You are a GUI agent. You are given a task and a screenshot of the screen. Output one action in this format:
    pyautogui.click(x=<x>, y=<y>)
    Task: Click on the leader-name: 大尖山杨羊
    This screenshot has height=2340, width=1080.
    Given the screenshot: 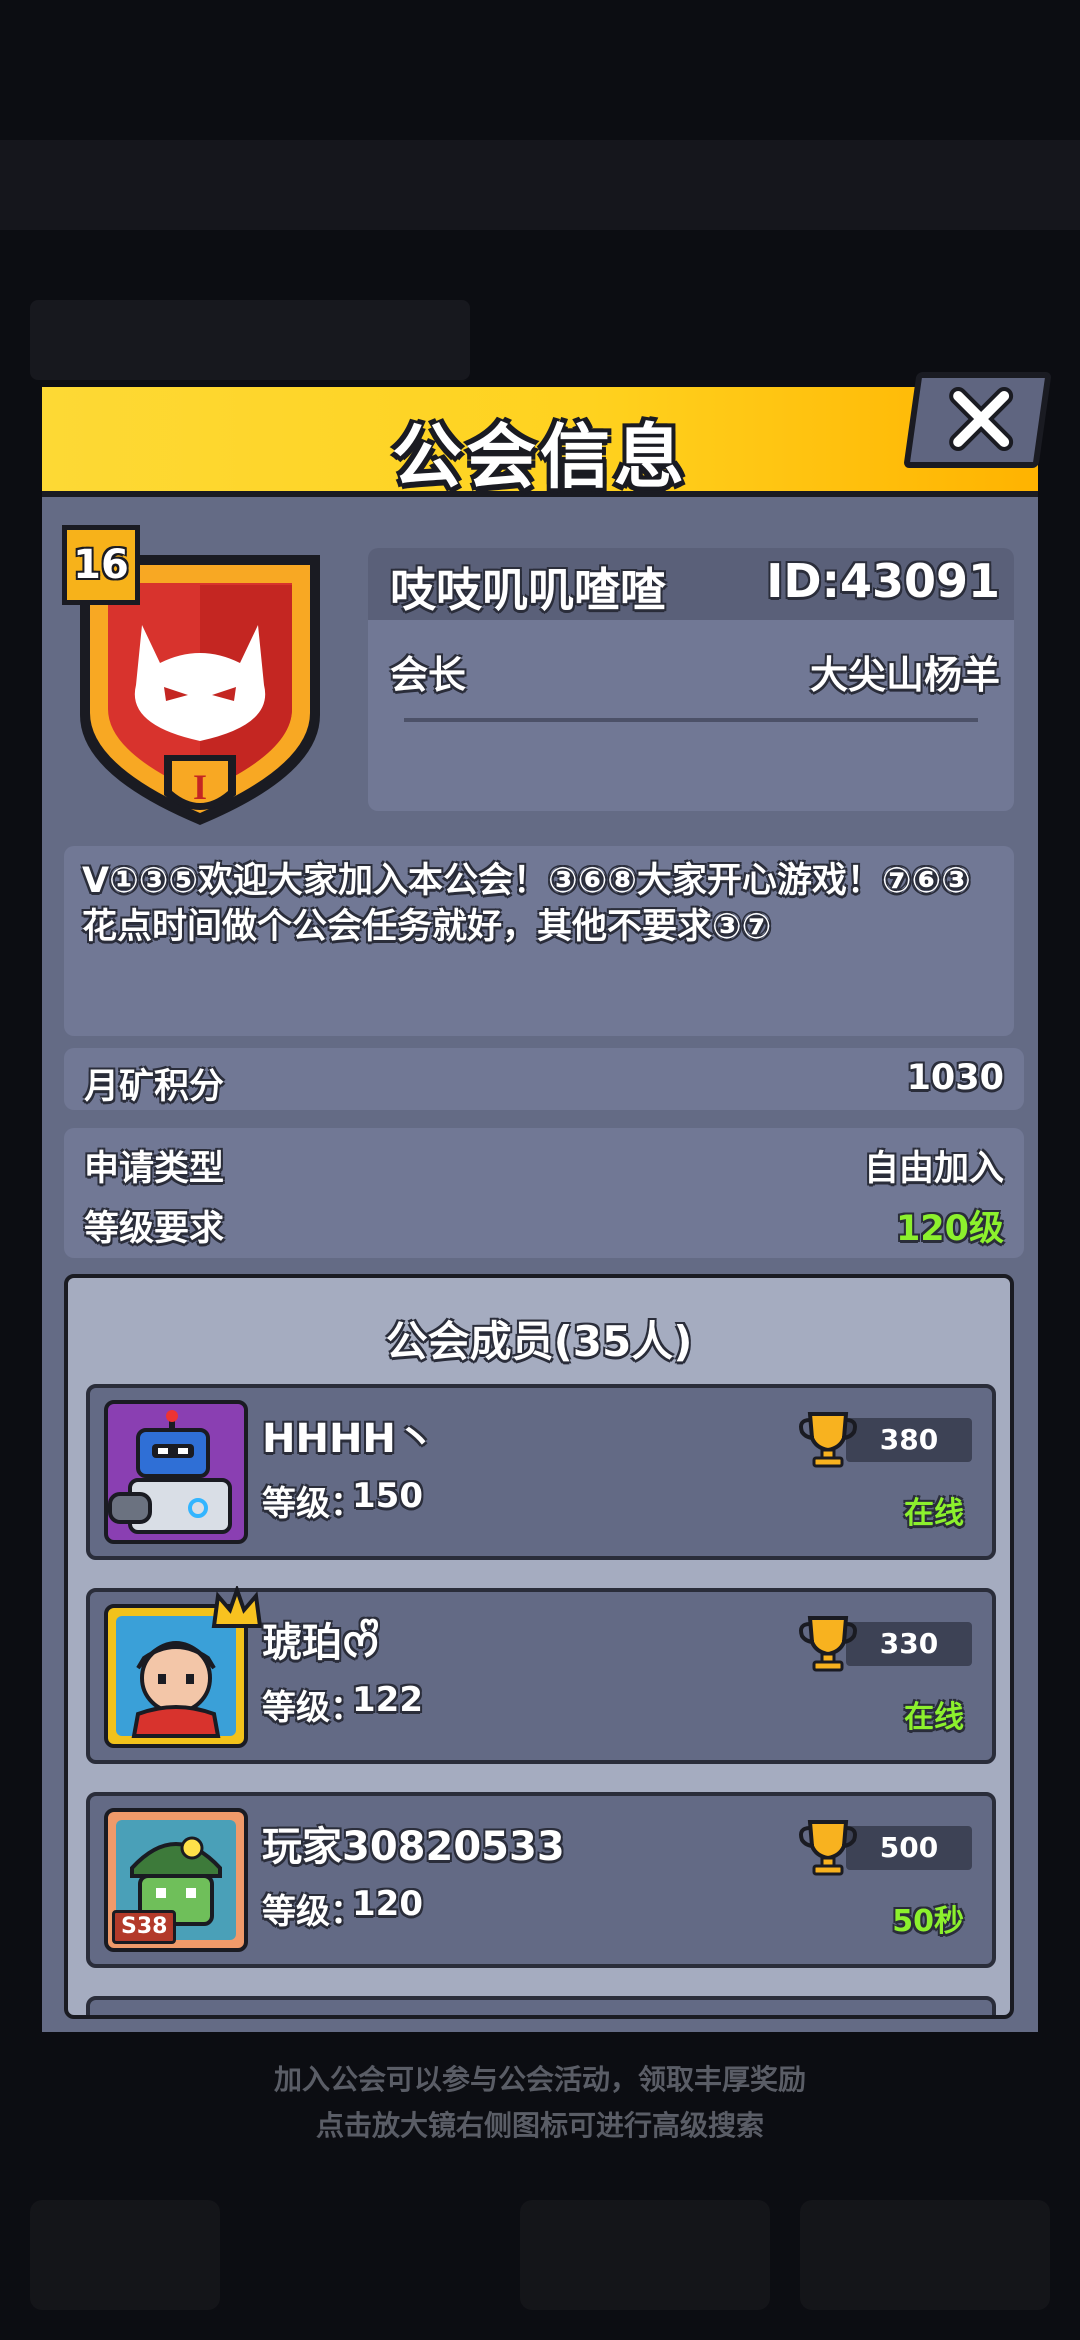 What is the action you would take?
    pyautogui.click(x=905, y=671)
    